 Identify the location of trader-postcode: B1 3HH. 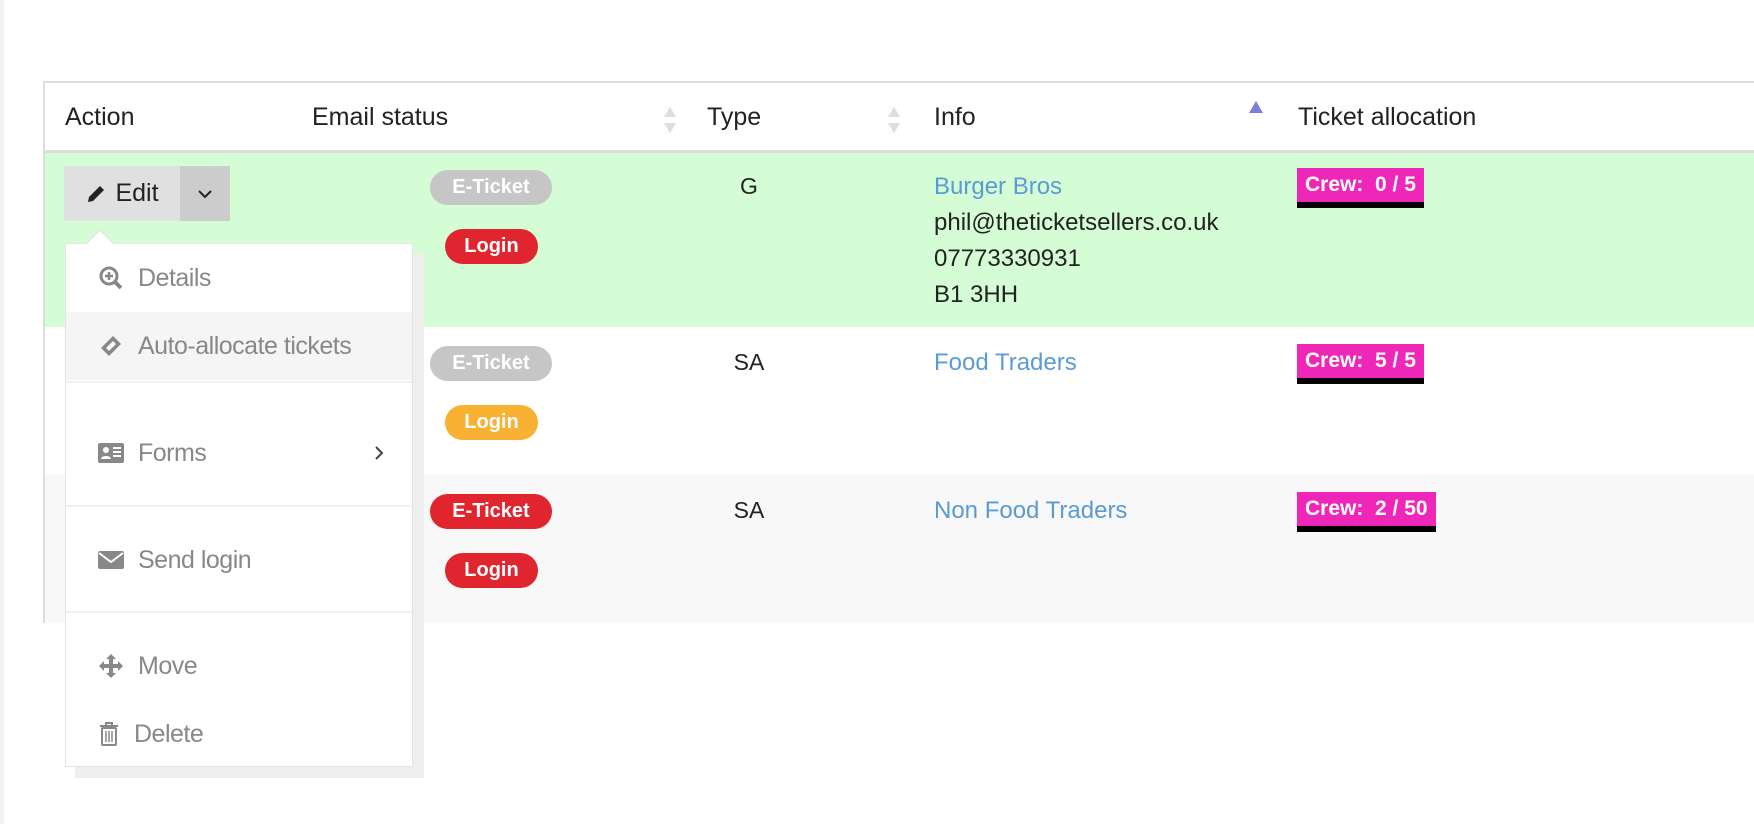
(976, 294).